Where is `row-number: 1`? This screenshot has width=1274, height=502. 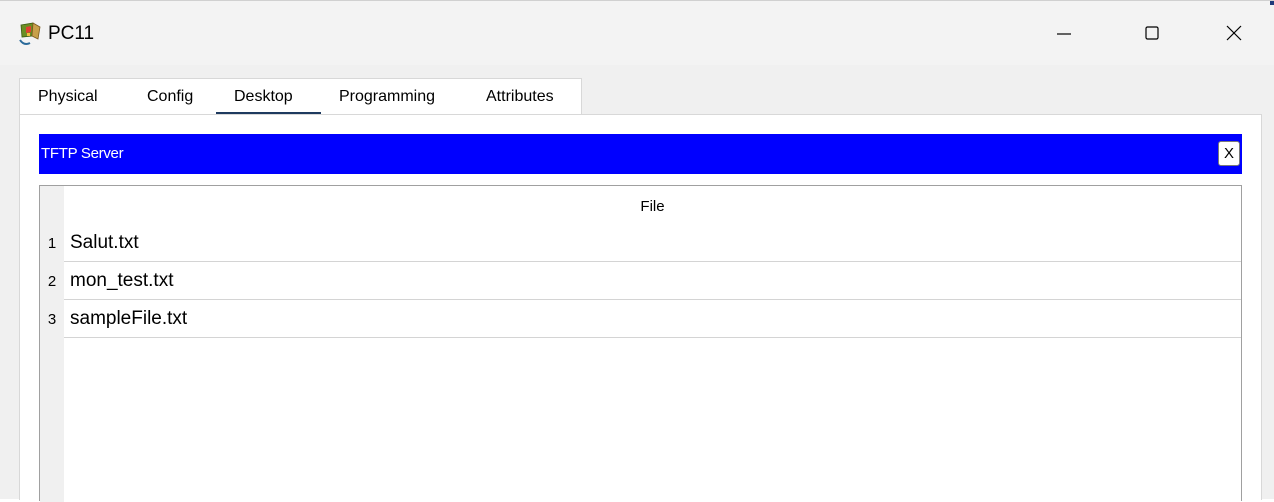 row-number: 1 is located at coordinates (52, 243).